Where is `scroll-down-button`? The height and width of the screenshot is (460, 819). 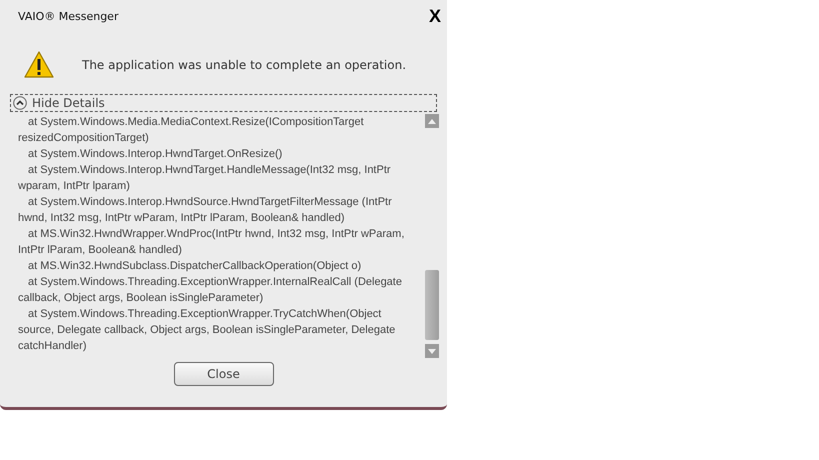 scroll-down-button is located at coordinates (432, 351).